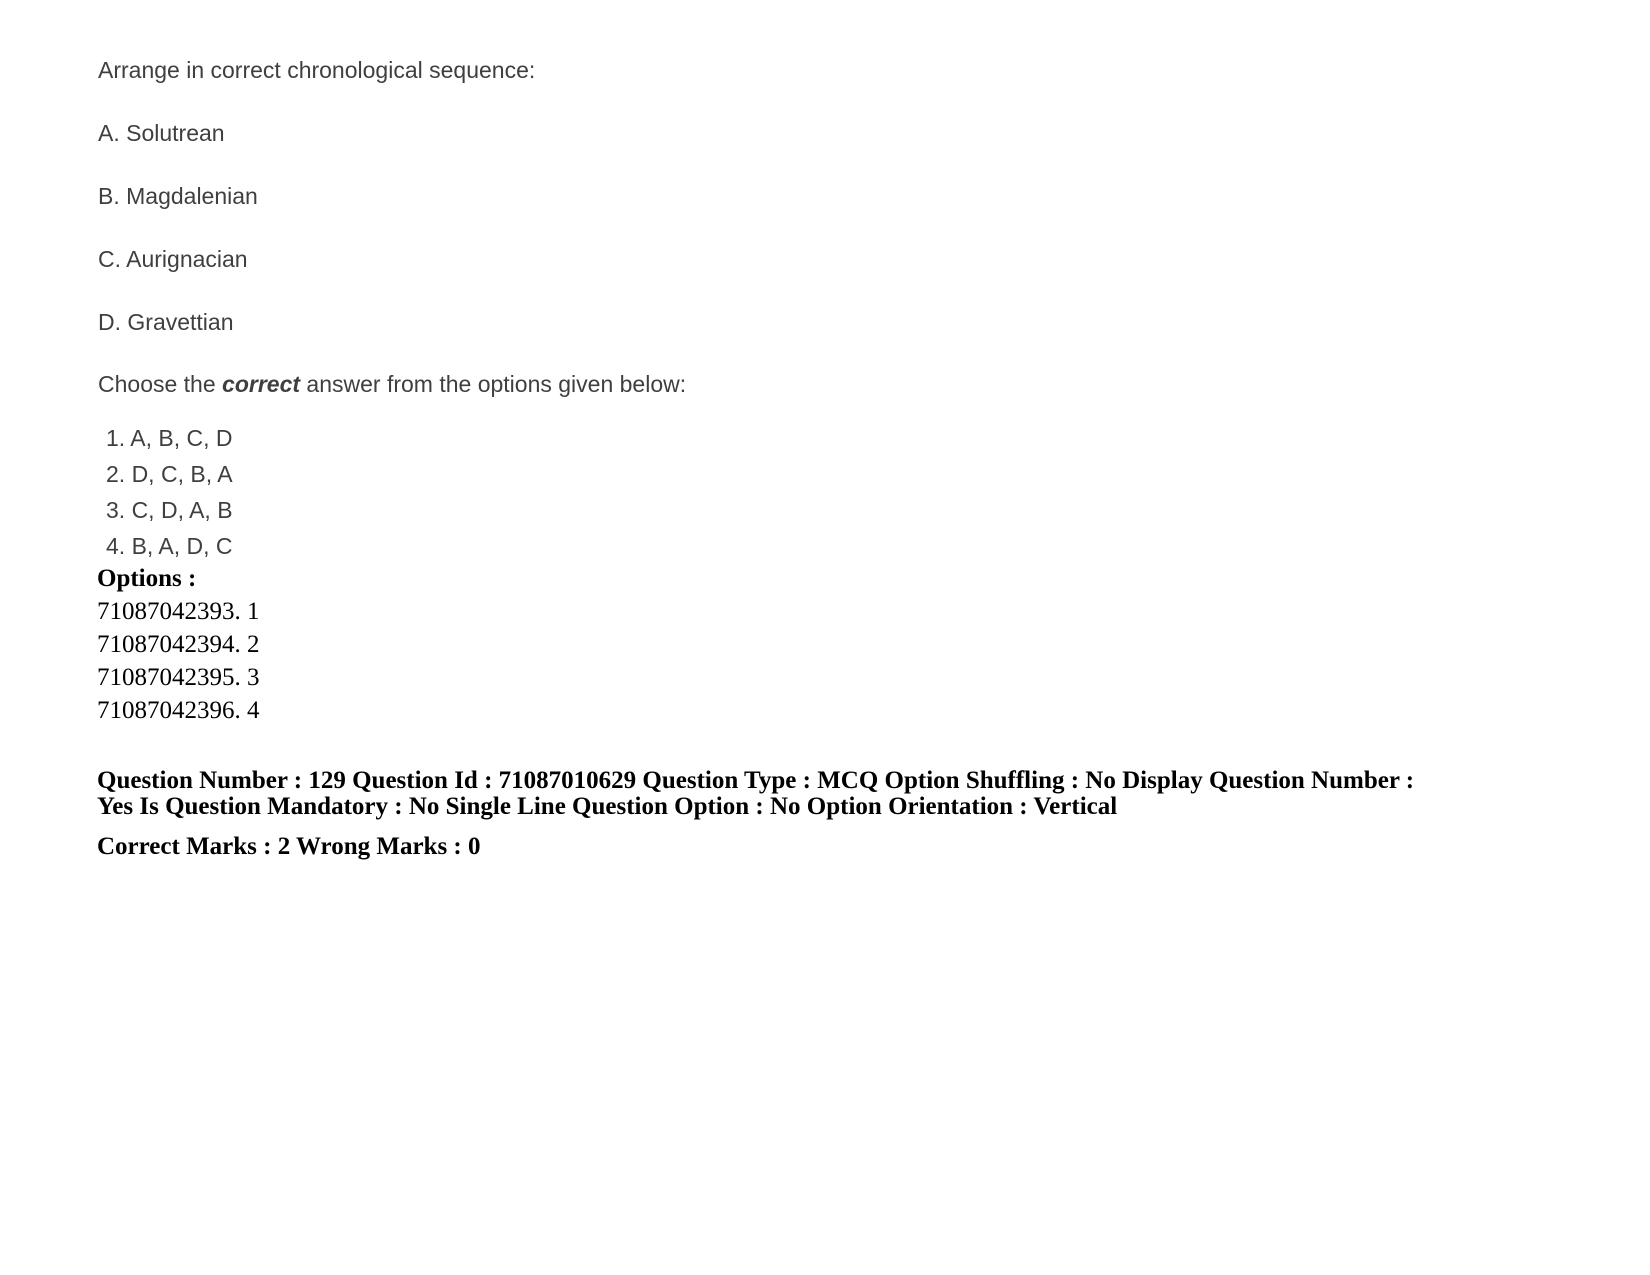 The width and height of the screenshot is (1650, 1275). I want to click on answer-choice-1: 1. A, B, C, D, so click(169, 438).